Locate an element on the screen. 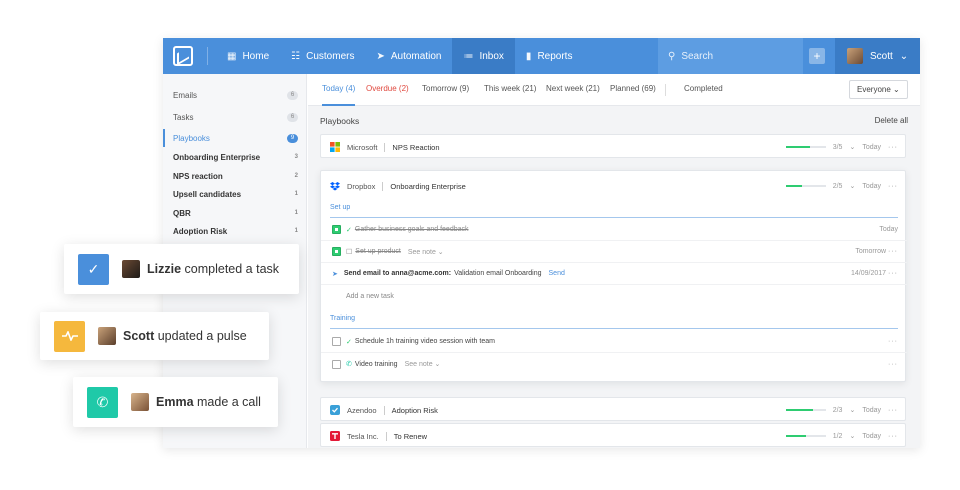  delete-all-button: Delete all is located at coordinates (891, 120).